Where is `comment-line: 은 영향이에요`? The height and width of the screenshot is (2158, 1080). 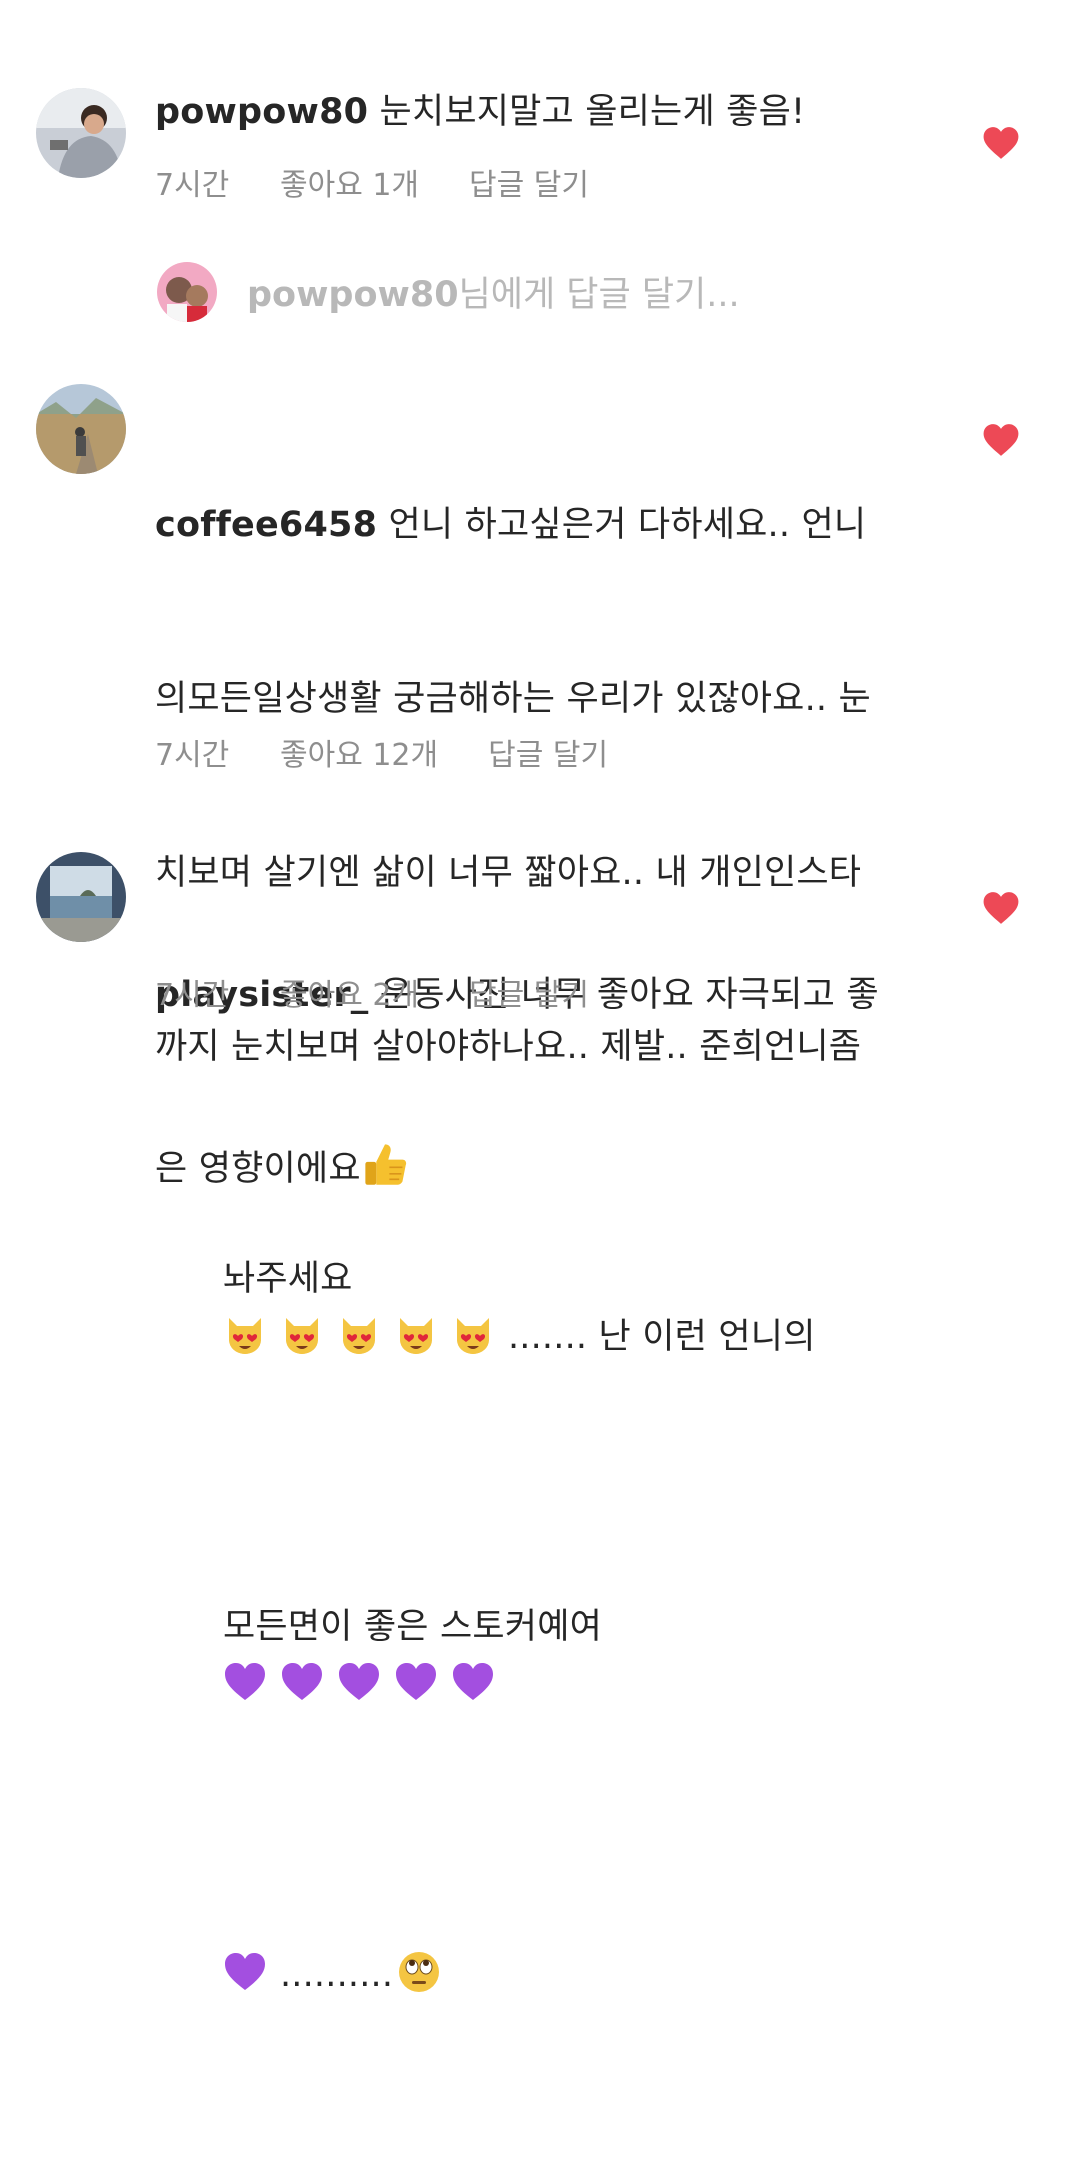
comment-line: 은 영향이에요 is located at coordinates (258, 1169).